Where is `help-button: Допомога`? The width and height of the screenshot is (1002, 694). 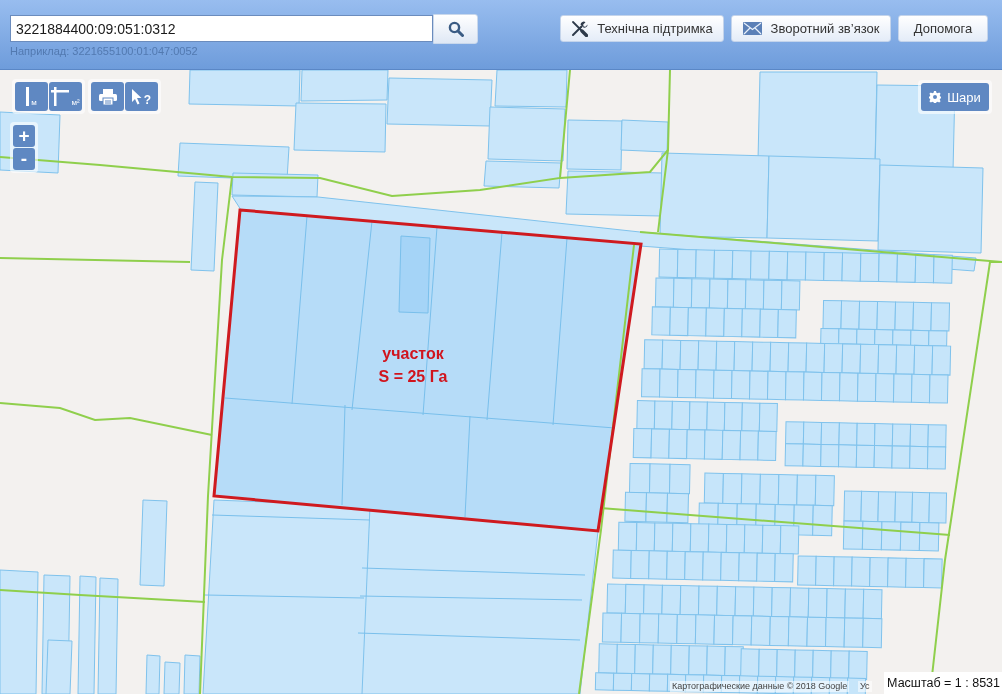 help-button: Допомога is located at coordinates (943, 28).